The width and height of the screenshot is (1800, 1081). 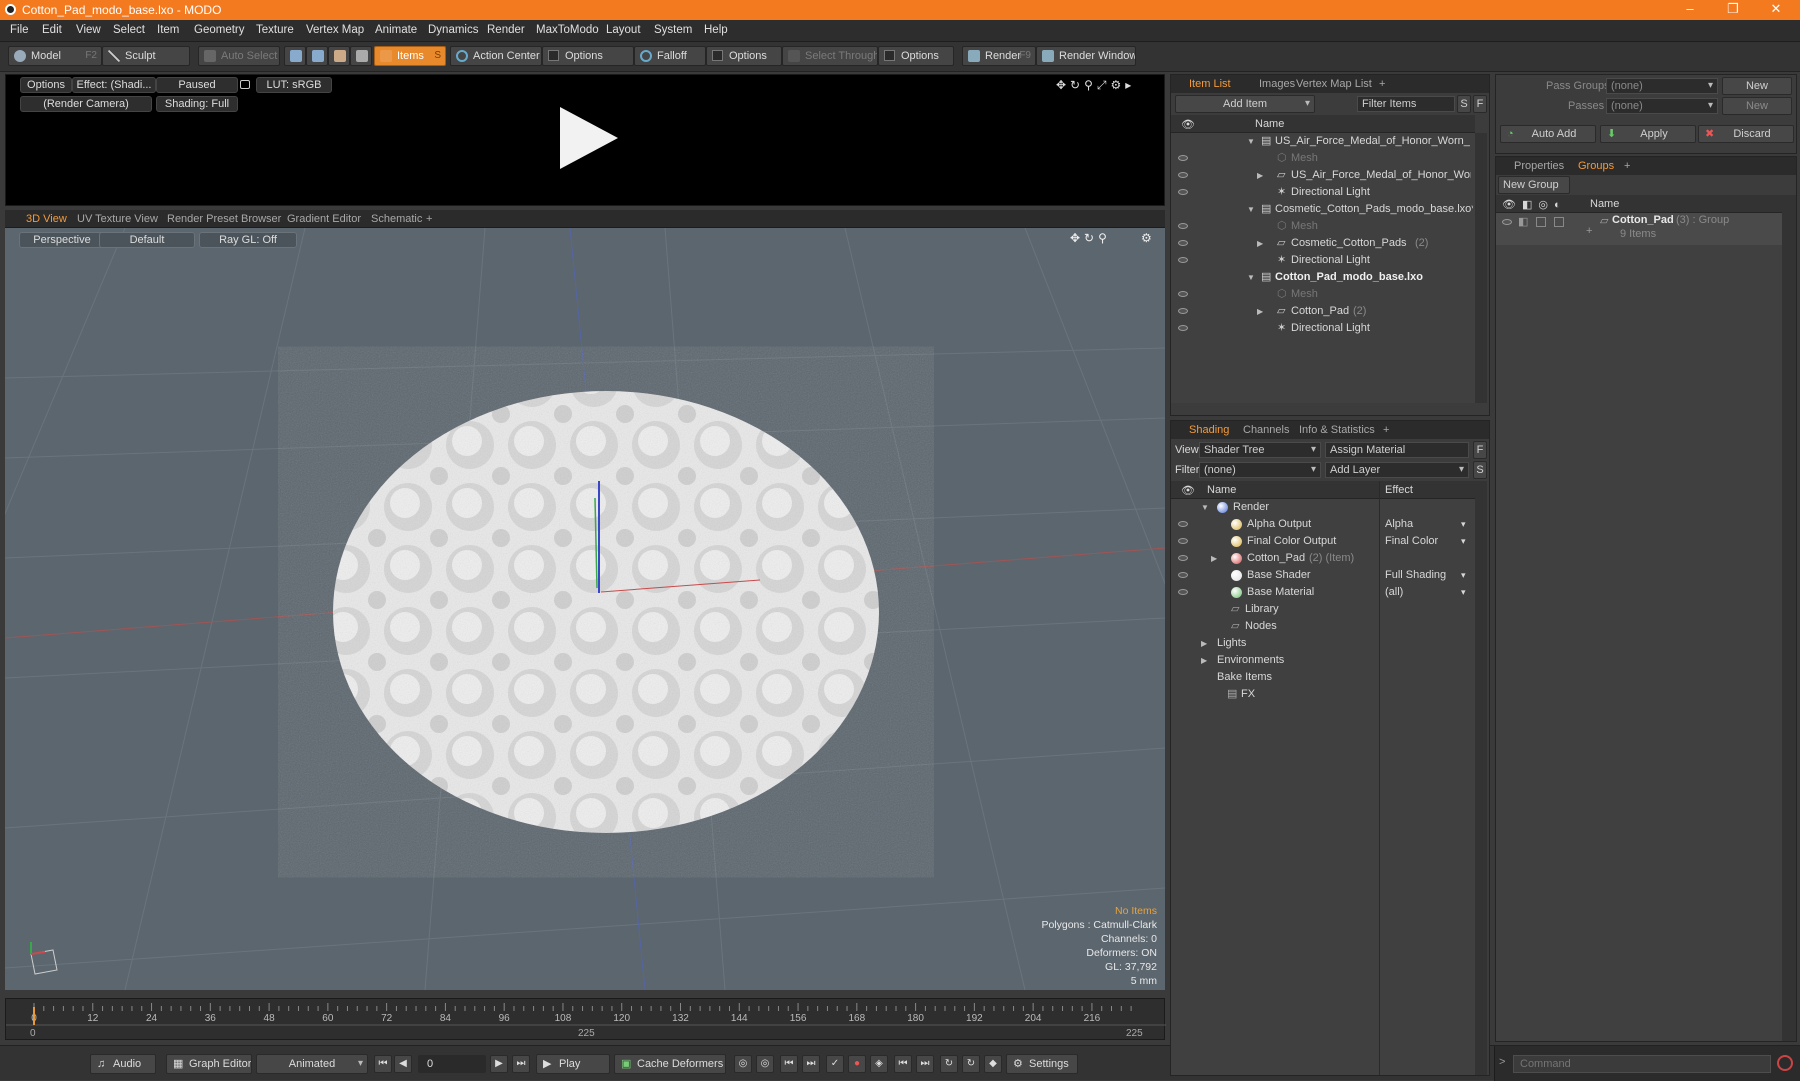 What do you see at coordinates (147, 240) in the screenshot?
I see `shading-default-dropdown: Default` at bounding box center [147, 240].